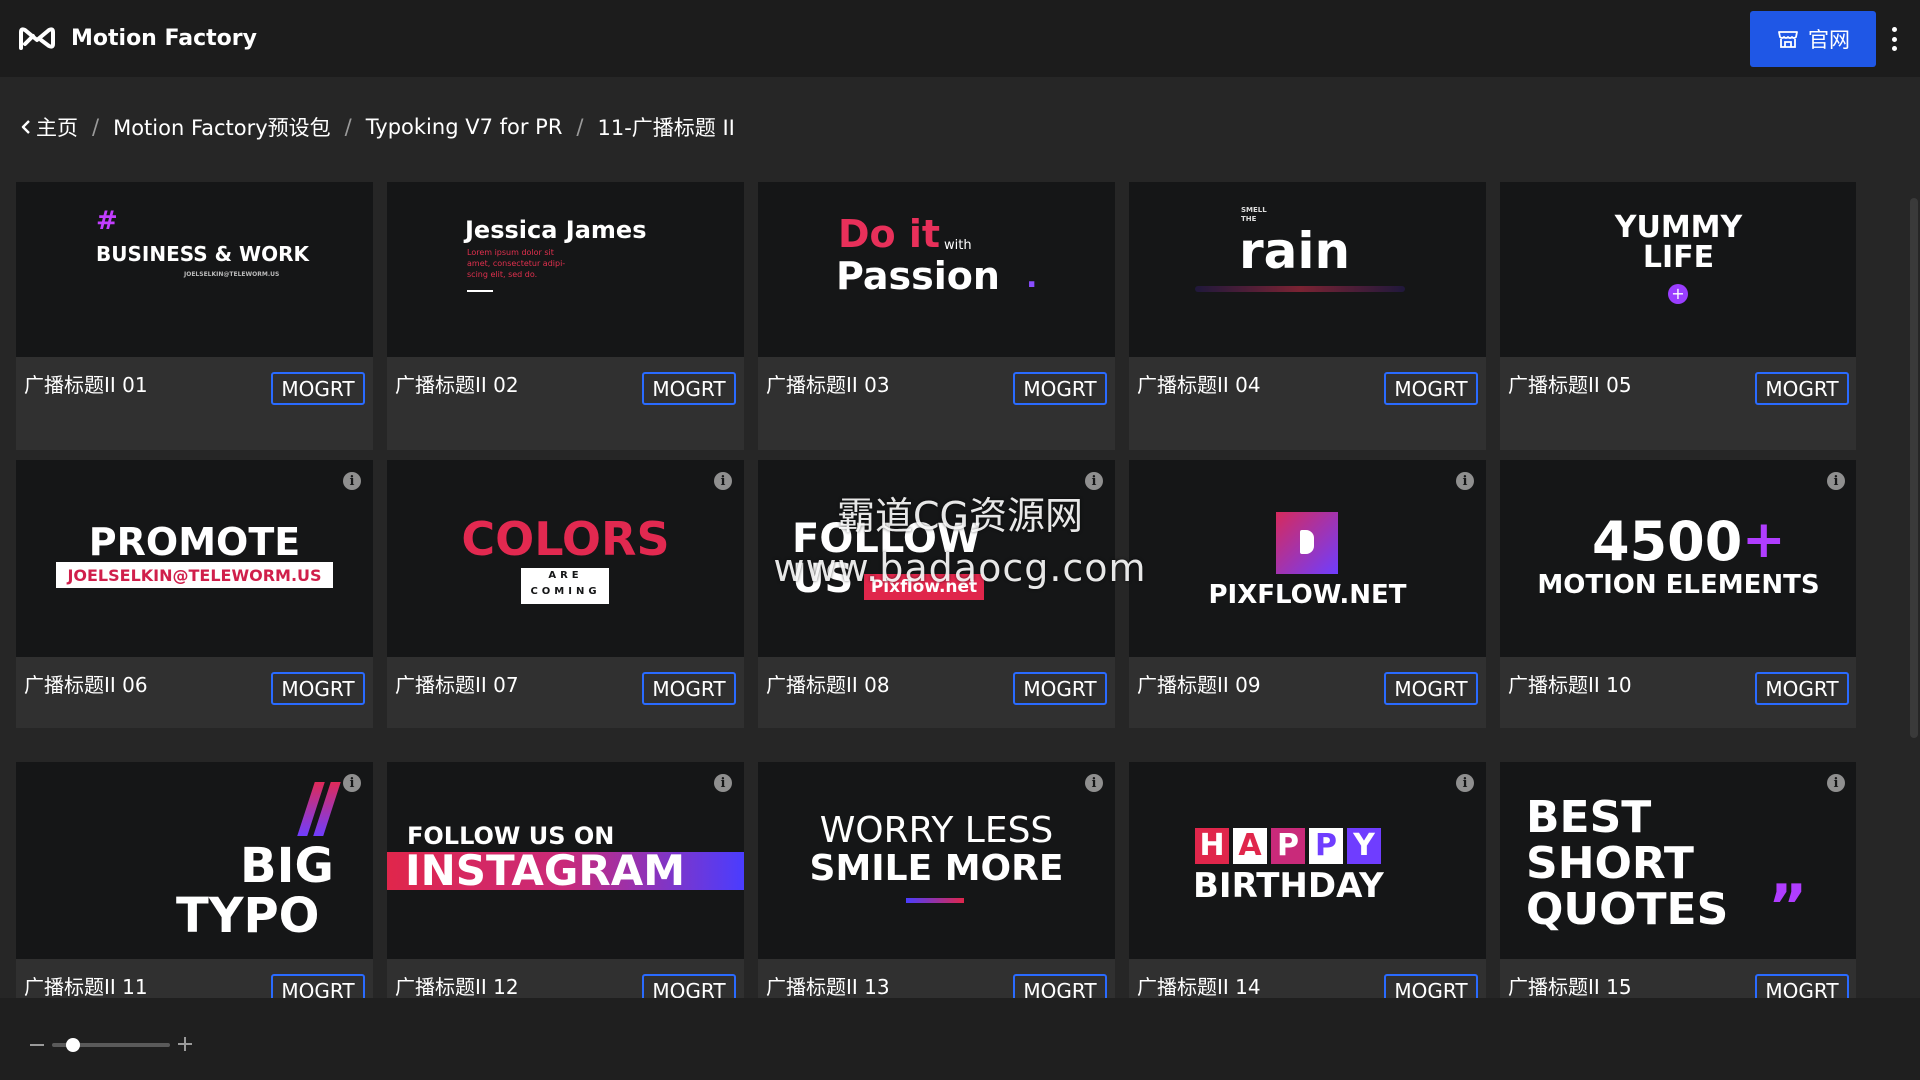 The width and height of the screenshot is (1920, 1080). Describe the element at coordinates (545, 870) in the screenshot. I see `thumb-text: INSTAGRAM` at that location.